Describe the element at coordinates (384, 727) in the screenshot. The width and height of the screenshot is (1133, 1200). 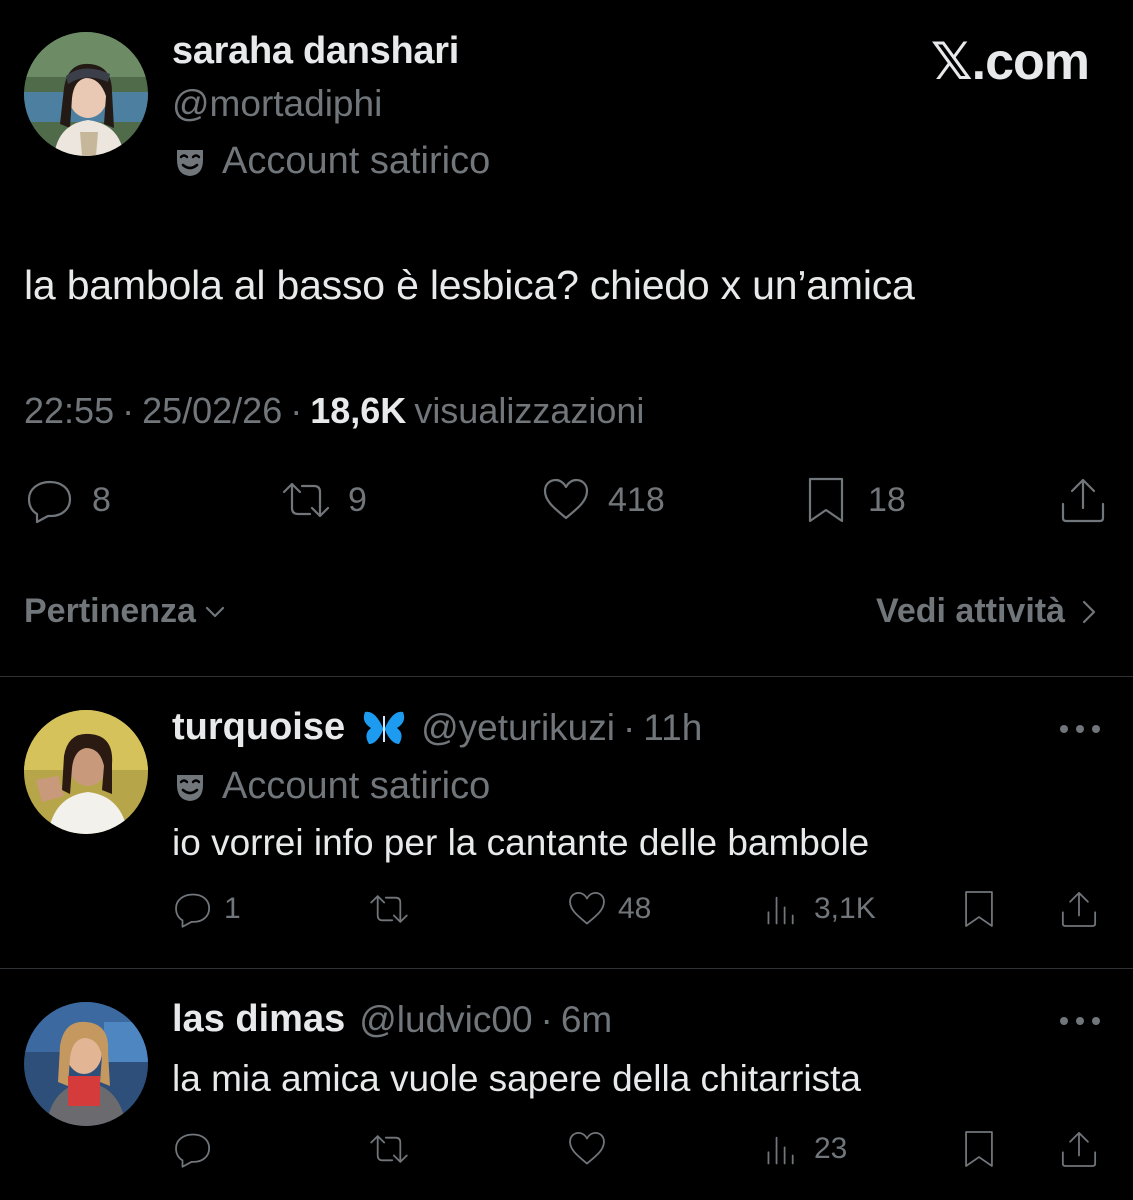
I see `butterfly-icon` at that location.